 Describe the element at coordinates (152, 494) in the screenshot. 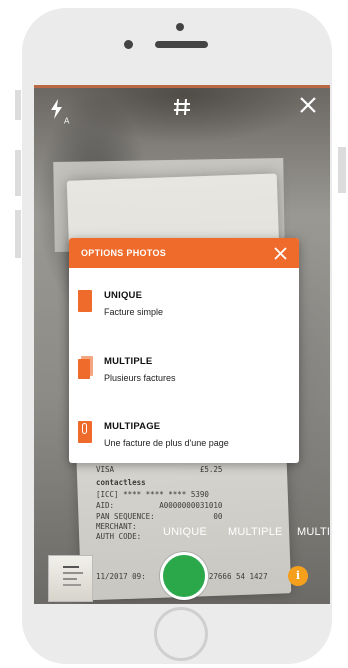

I see `receipt-line: [ICC] **** **** **** 5390` at that location.